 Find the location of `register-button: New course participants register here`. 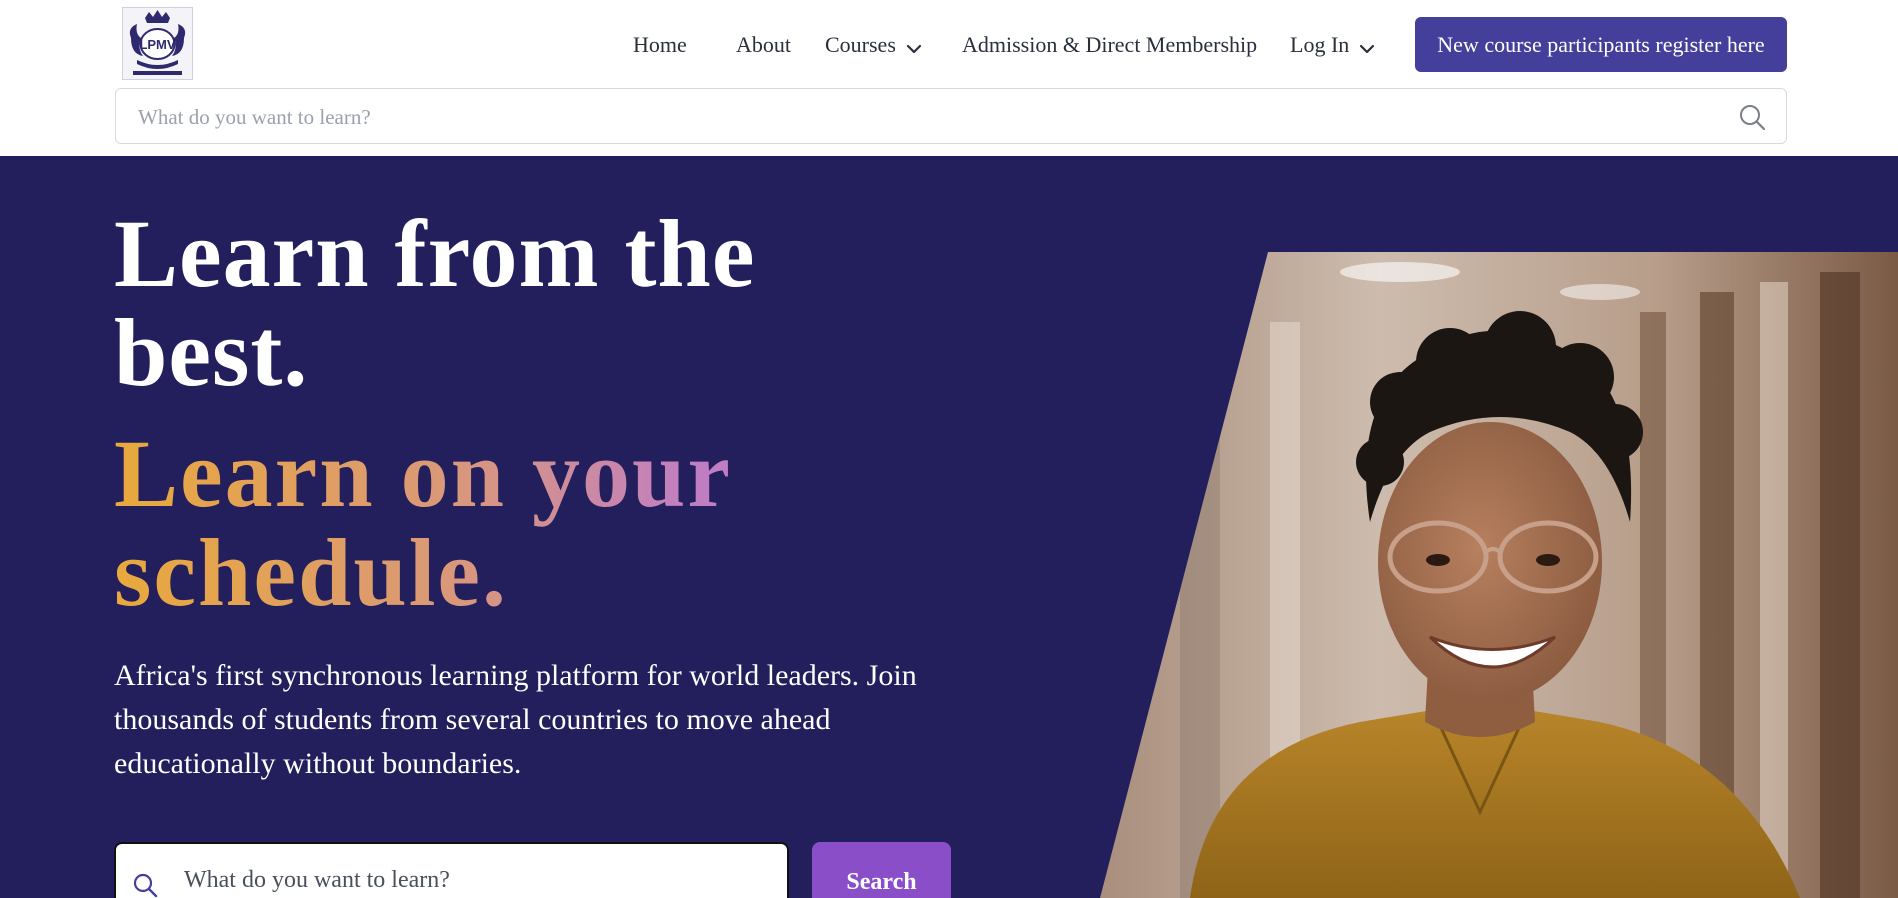

register-button: New course participants register here is located at coordinates (1601, 44).